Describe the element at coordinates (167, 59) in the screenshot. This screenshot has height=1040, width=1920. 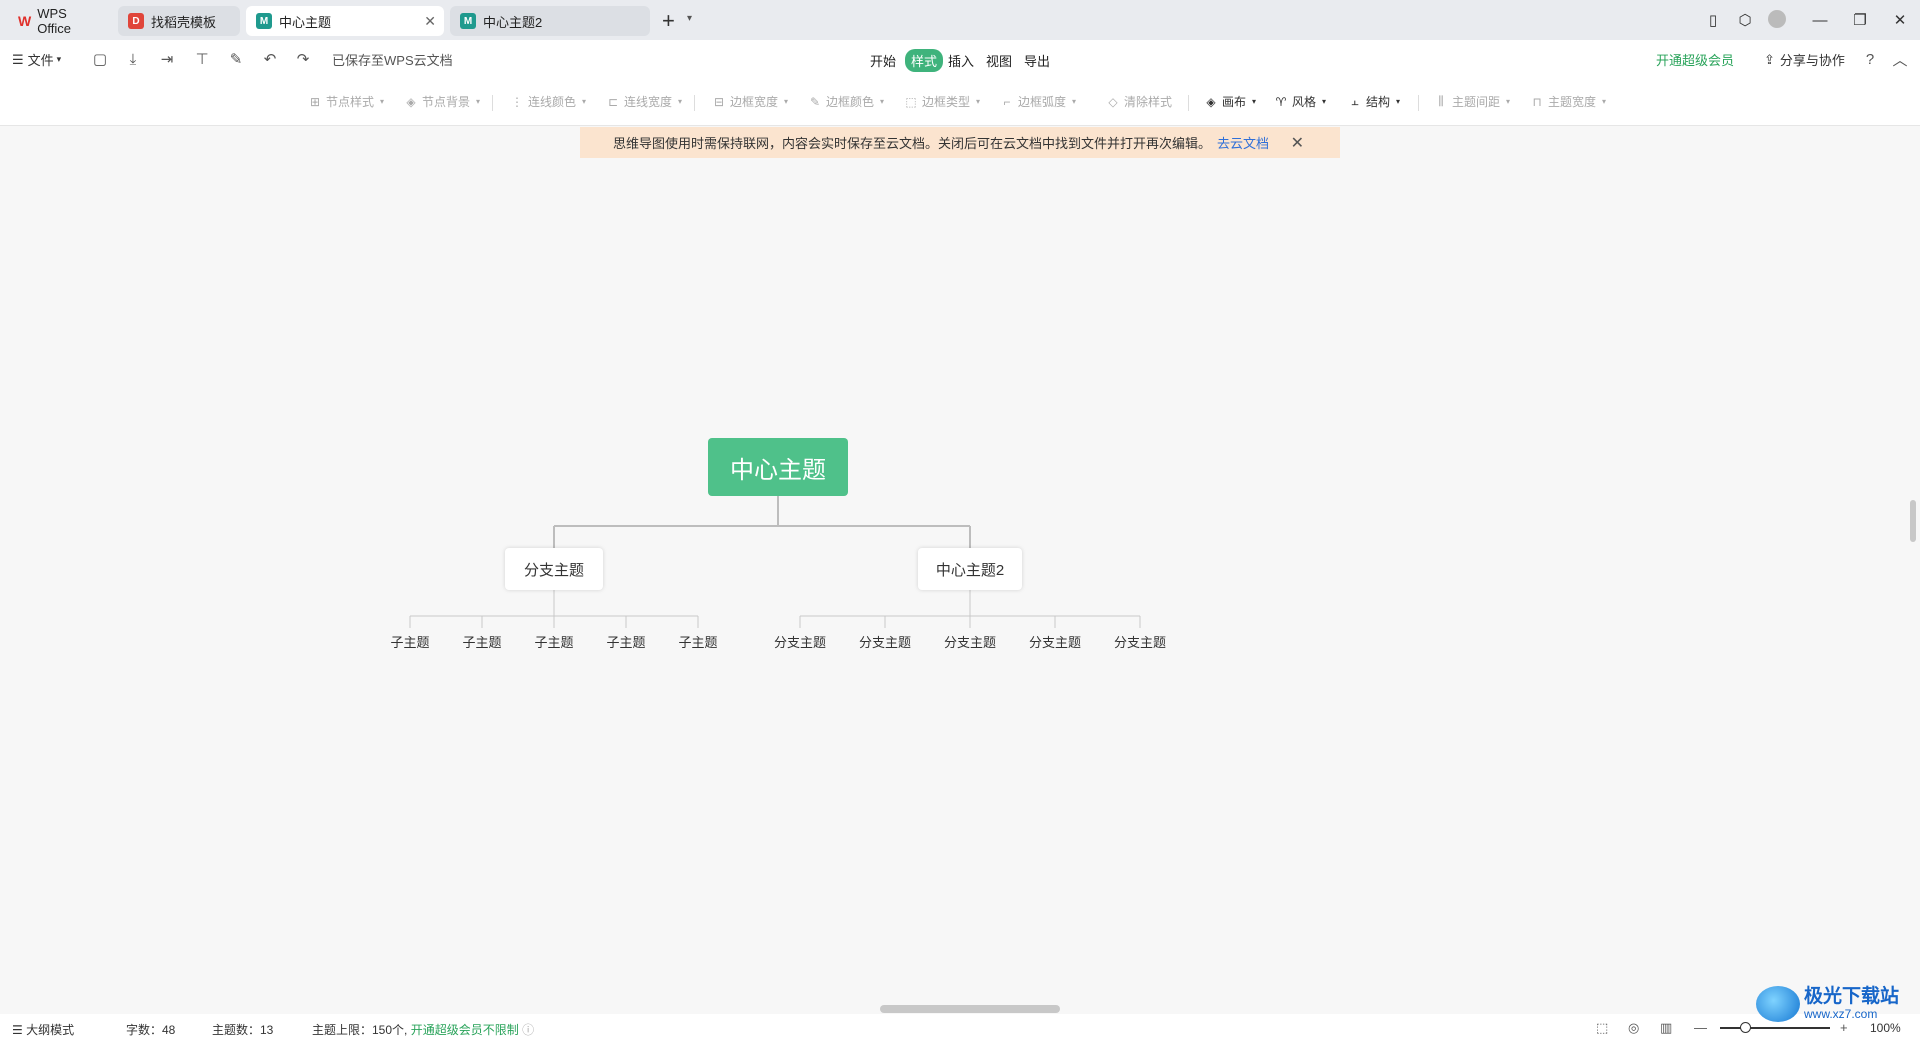
I see `export-icon: ⇥` at that location.